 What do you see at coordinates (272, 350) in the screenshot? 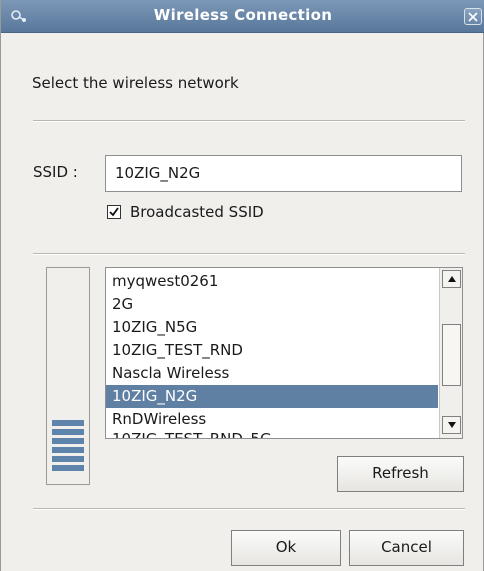
I see `network-item: 10ZIG_TEST_RND` at bounding box center [272, 350].